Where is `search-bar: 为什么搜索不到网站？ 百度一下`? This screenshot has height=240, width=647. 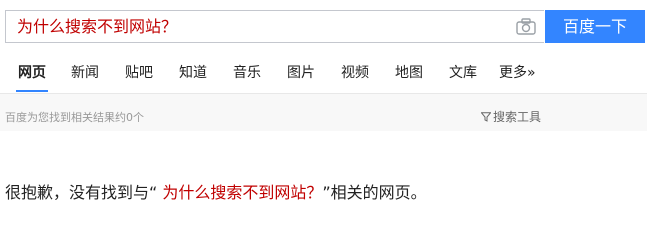
search-bar: 为什么搜索不到网站？ 百度一下 is located at coordinates (325, 26).